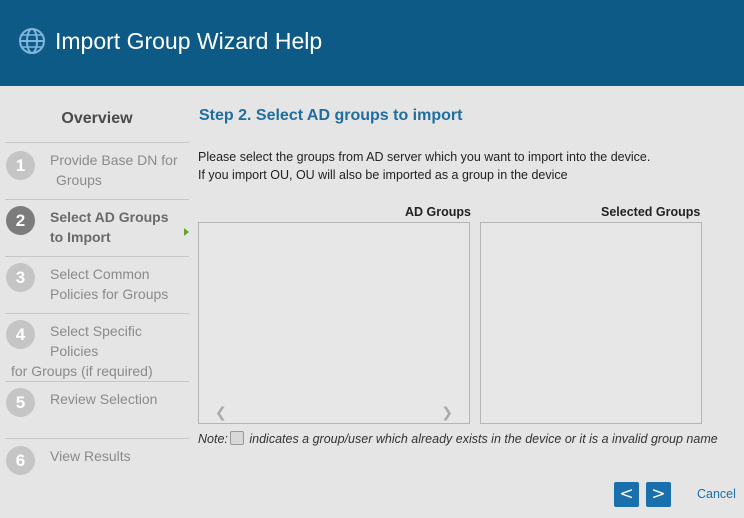 Image resolution: width=744 pixels, height=518 pixels. What do you see at coordinates (100, 274) in the screenshot?
I see `step-label-line: Select Common` at bounding box center [100, 274].